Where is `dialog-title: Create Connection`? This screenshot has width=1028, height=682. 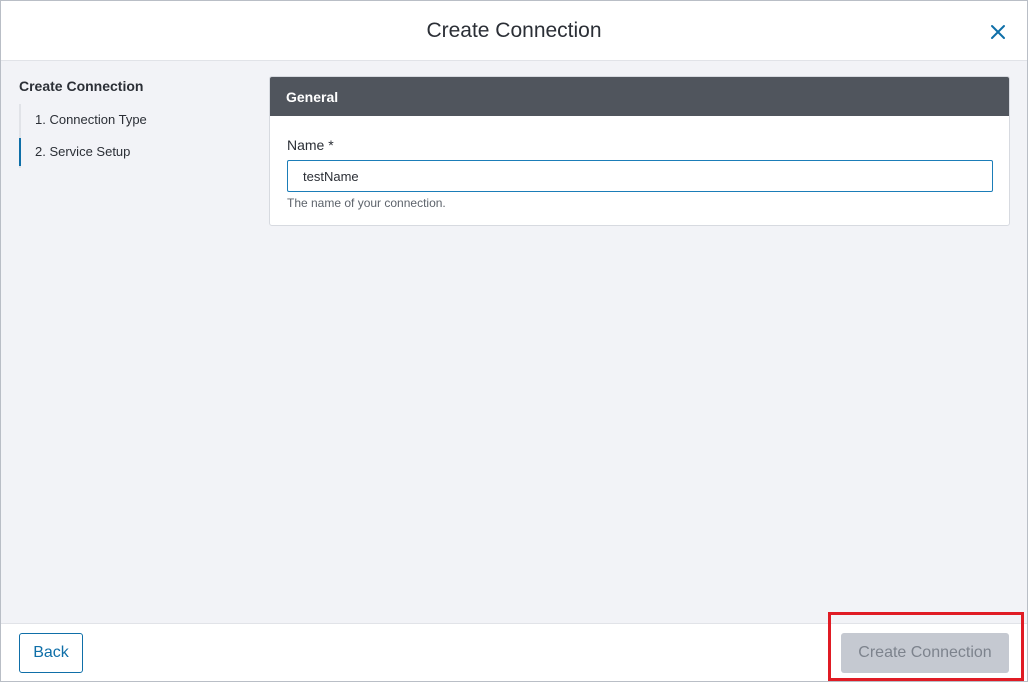 dialog-title: Create Connection is located at coordinates (514, 30).